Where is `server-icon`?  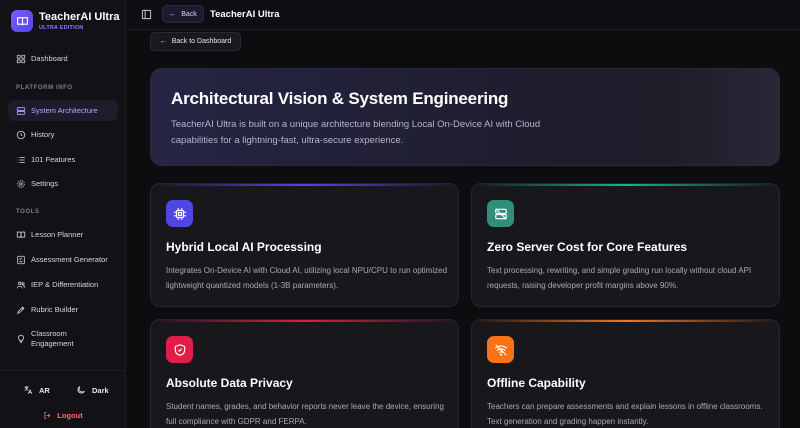 server-icon is located at coordinates (21, 111).